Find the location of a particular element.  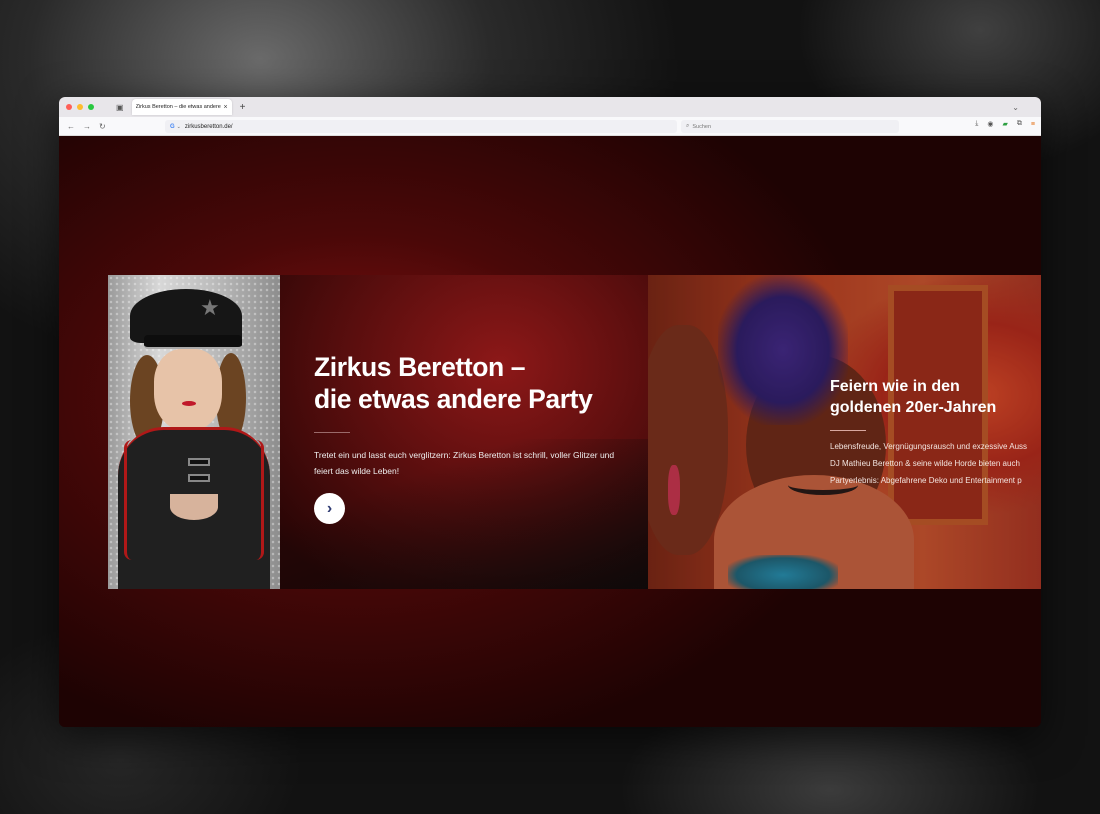

sidebar-icon: ▣ is located at coordinates (120, 107).